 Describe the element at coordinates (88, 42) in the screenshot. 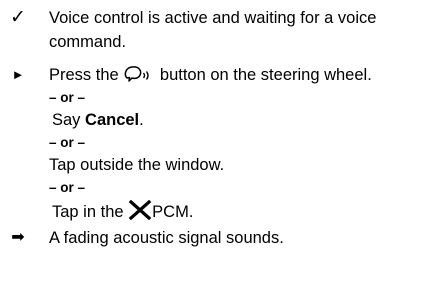

I see `prerequisite-text-line-2: command.` at that location.